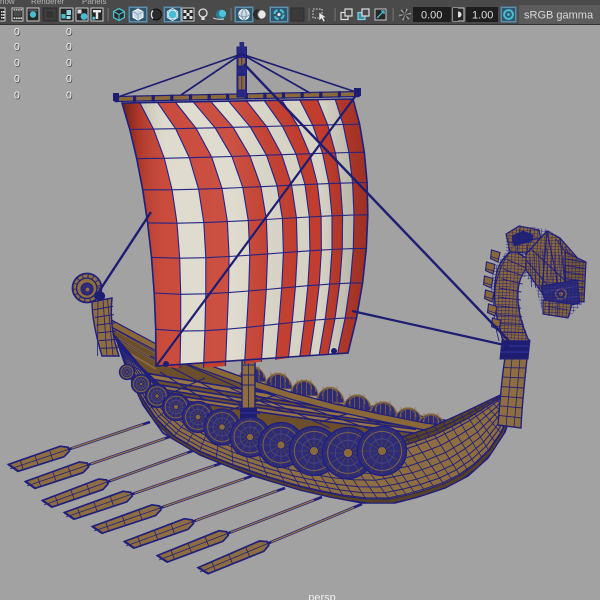 This screenshot has width=600, height=600. Describe the element at coordinates (48, 3) in the screenshot. I see `svg-text: Renderer` at that location.